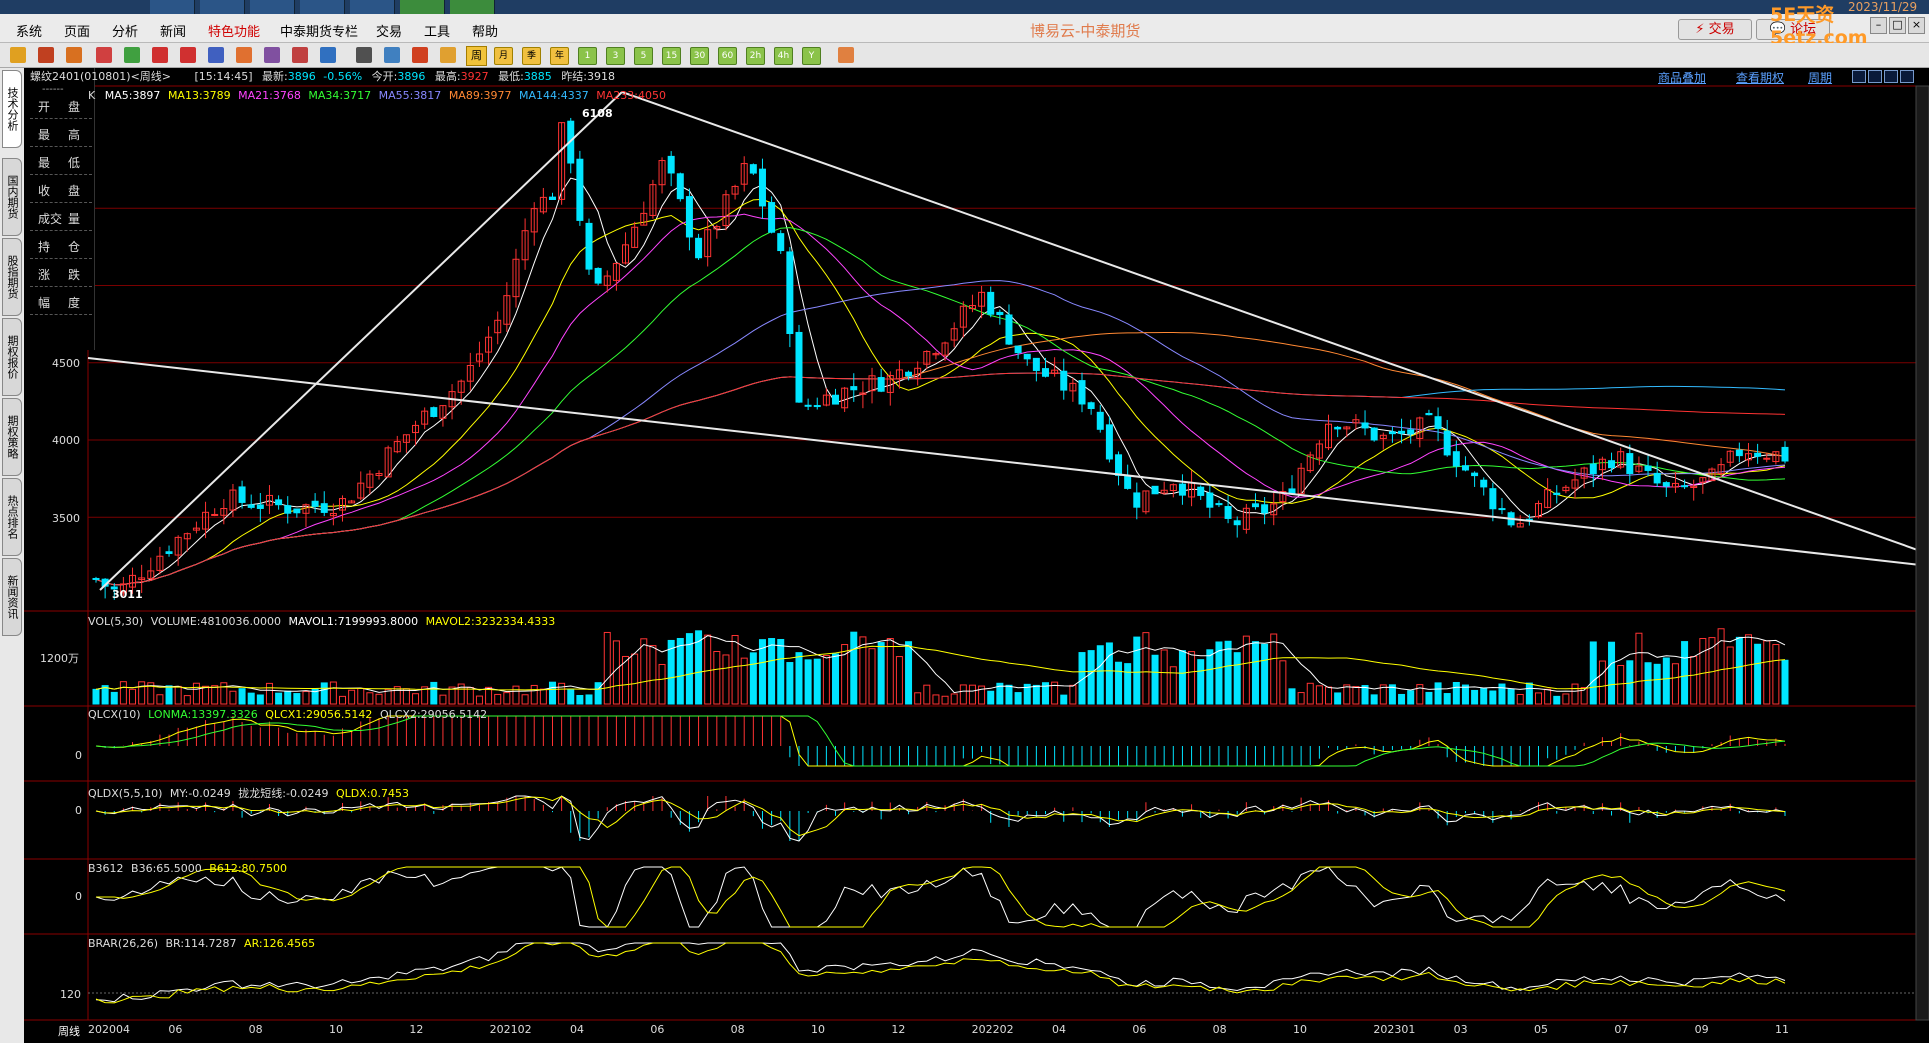  What do you see at coordinates (643, 56) in the screenshot?
I see `period-5min-button: 5` at bounding box center [643, 56].